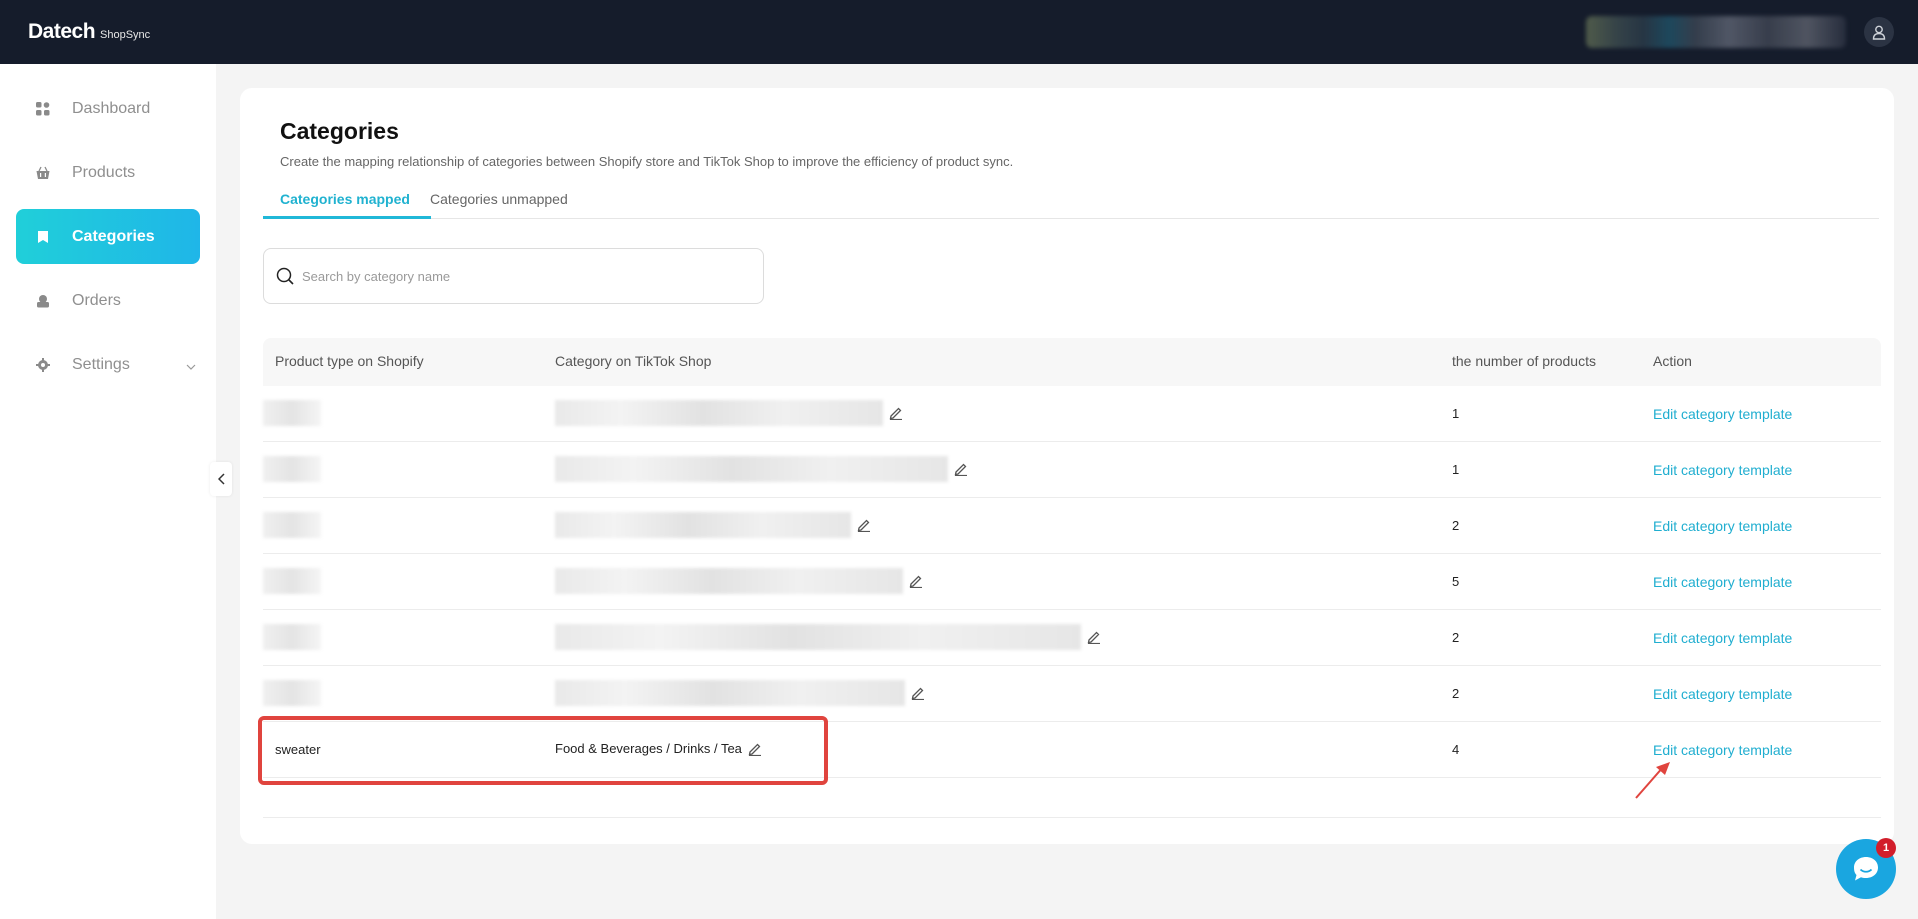 The image size is (1918, 919). What do you see at coordinates (347, 217) in the screenshot?
I see `active-tab-indicator` at bounding box center [347, 217].